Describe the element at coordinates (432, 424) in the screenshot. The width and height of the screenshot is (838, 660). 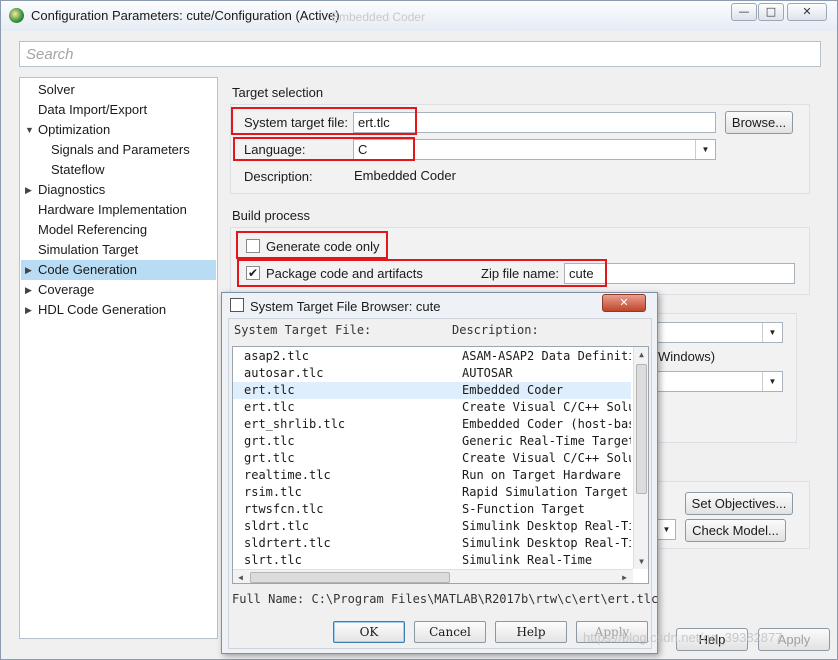
I see `list-item: ert_shrlib.tlcEmbedded Coder (host-based` at that location.